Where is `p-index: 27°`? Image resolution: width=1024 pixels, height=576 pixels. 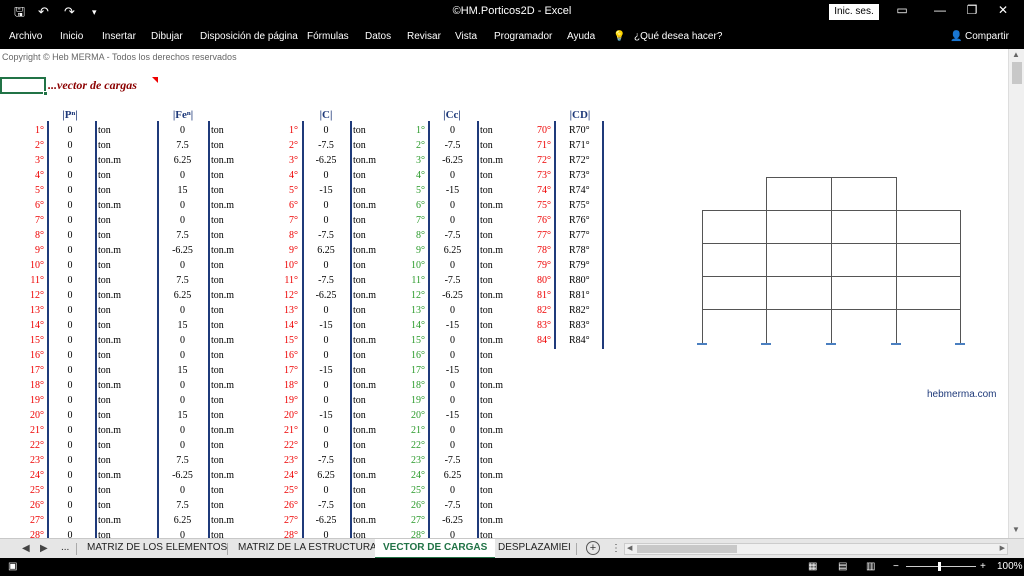
p-index: 27° is located at coordinates (27, 520).